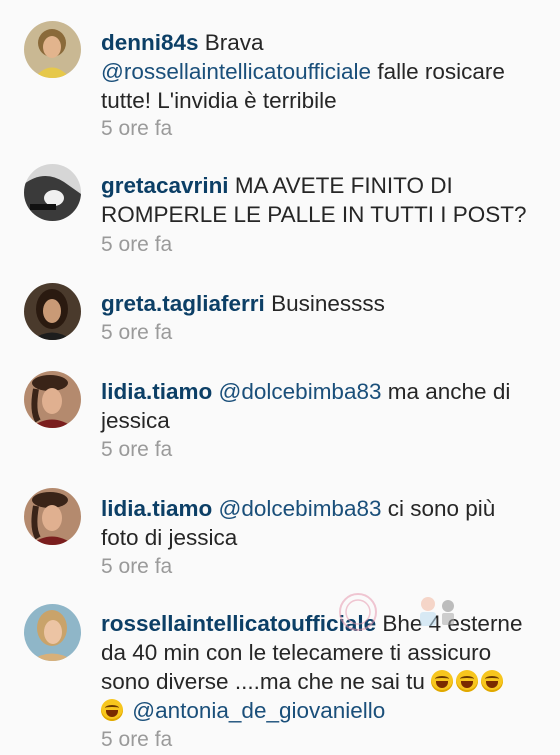 This screenshot has width=560, height=755. I want to click on avatar-light-hair-woman-image, so click(52, 632).